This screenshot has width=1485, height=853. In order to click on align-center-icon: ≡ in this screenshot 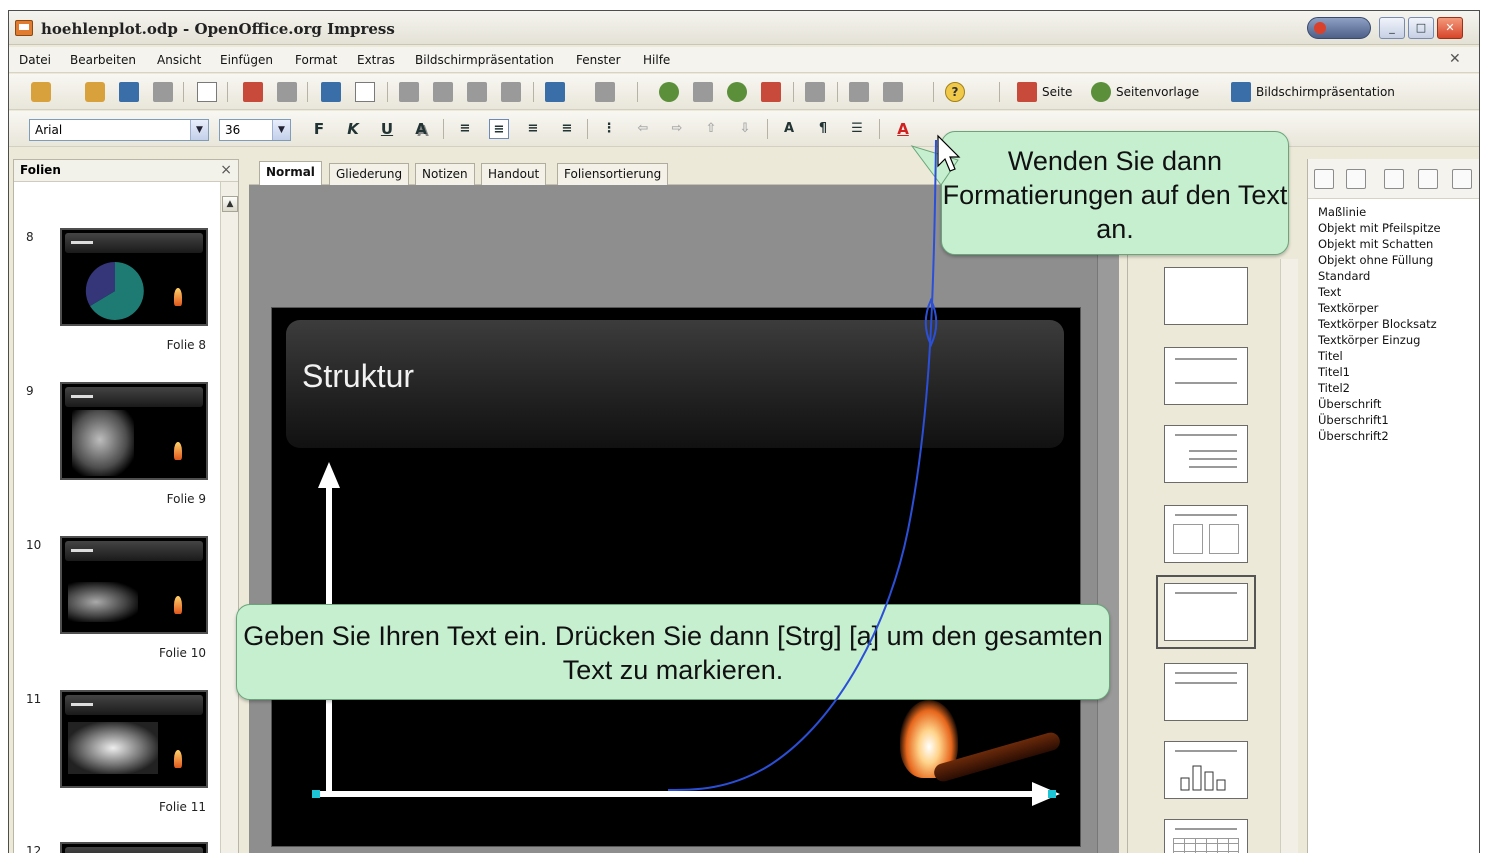, I will do `click(499, 129)`.